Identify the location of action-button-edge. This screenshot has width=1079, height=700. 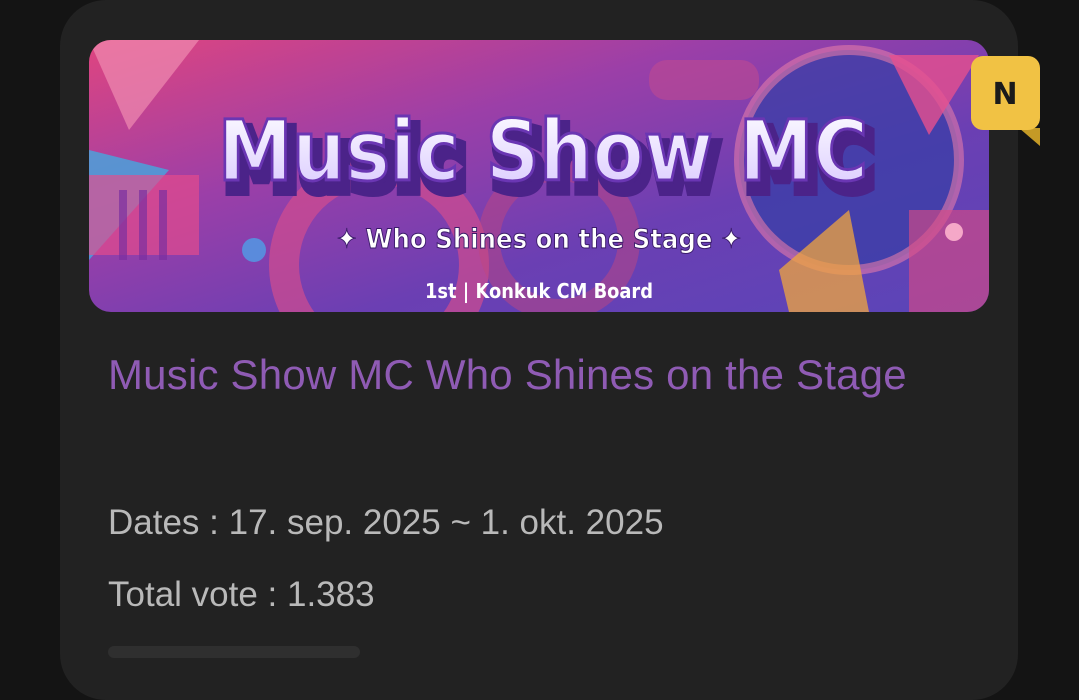
(234, 652).